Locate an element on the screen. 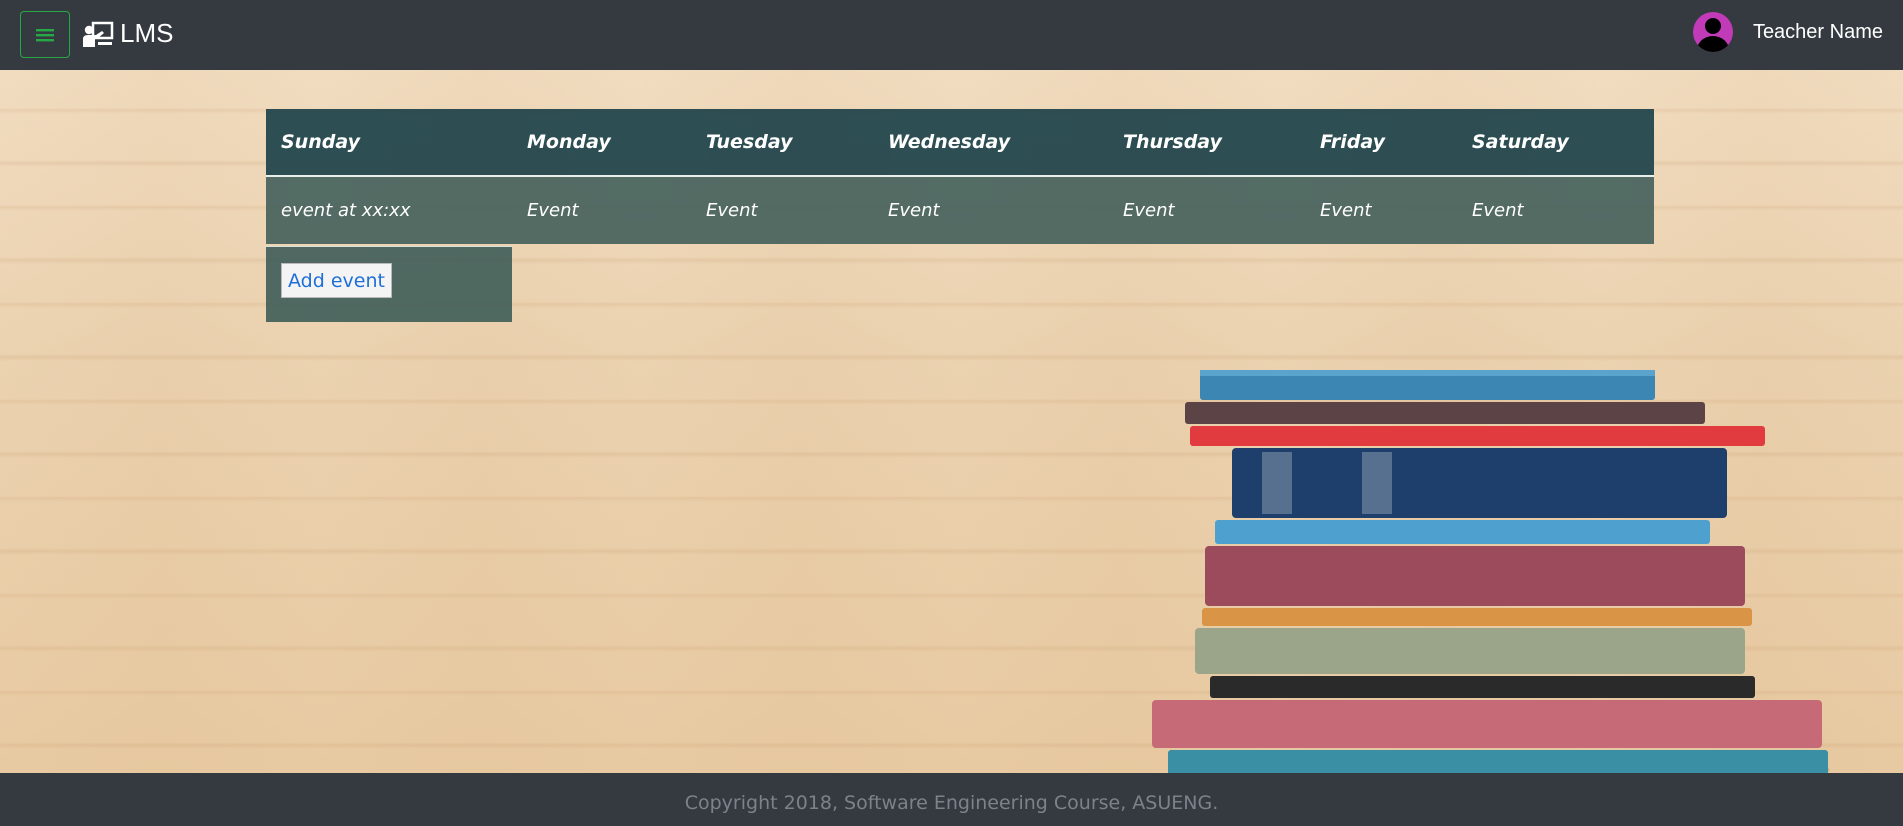  event-cell-saturday: Event is located at coordinates (1555, 210).